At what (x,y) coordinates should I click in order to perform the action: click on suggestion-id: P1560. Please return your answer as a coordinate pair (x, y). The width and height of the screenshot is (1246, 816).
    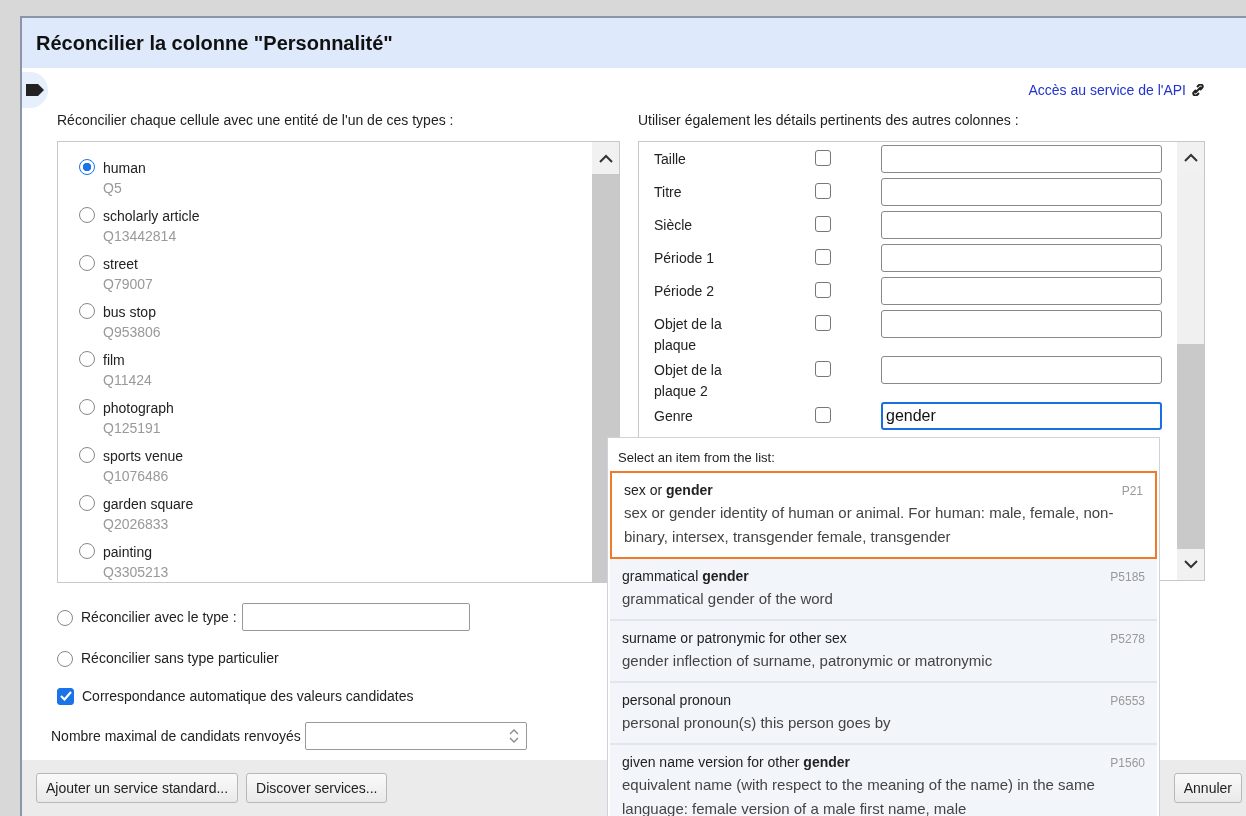
    Looking at the image, I should click on (1127, 763).